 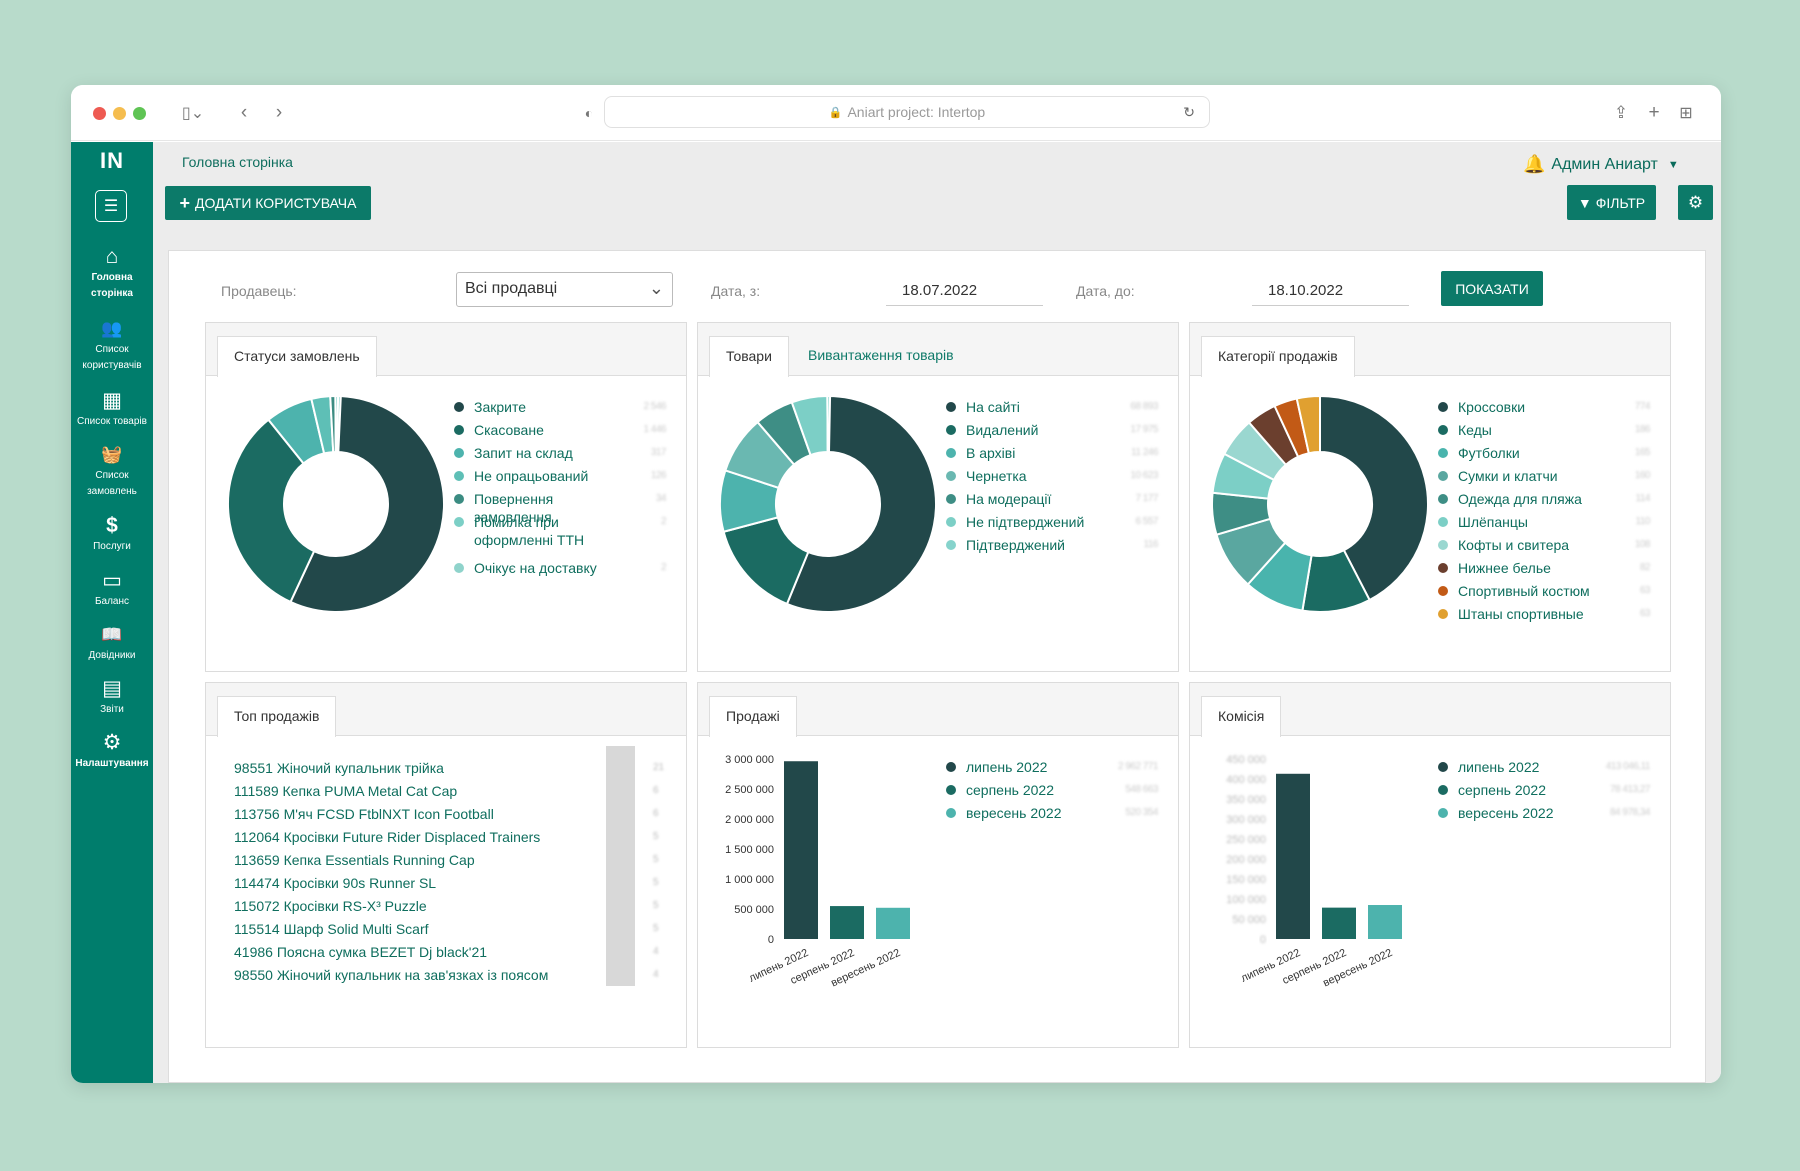 I want to click on legend-item: Спортивный костюм 63, so click(x=1544, y=593).